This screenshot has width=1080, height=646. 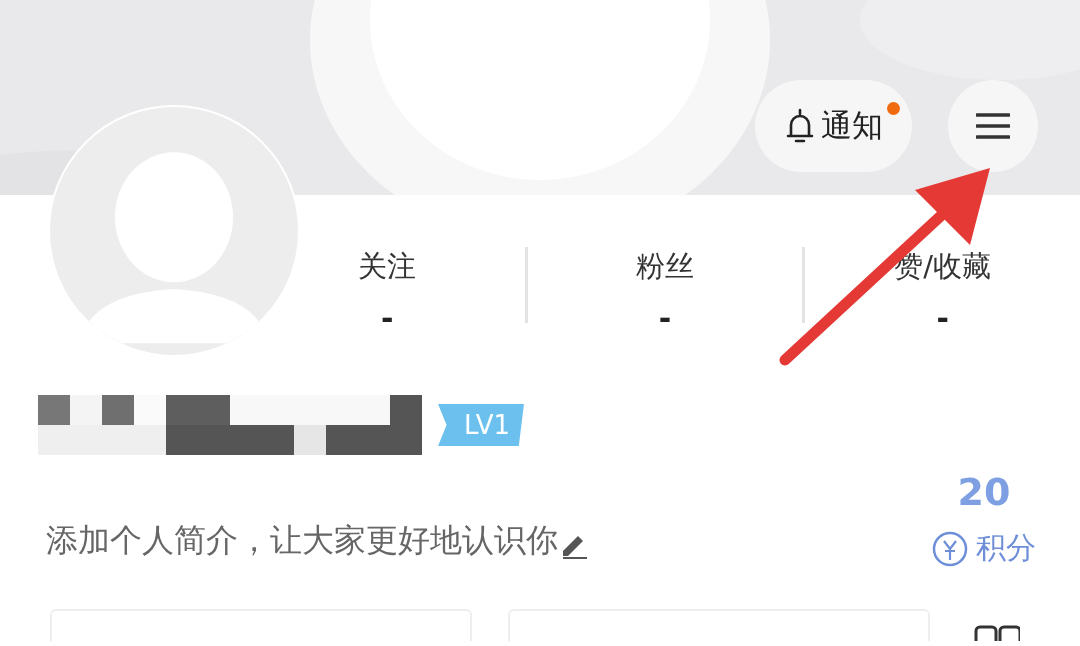 I want to click on grid-icon, so click(x=997, y=633).